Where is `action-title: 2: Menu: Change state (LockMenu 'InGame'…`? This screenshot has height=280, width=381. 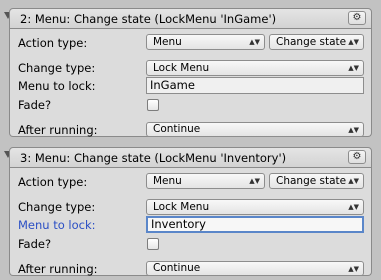 action-title: 2: Menu: Change state (LockMenu 'InGame'… is located at coordinates (148, 19).